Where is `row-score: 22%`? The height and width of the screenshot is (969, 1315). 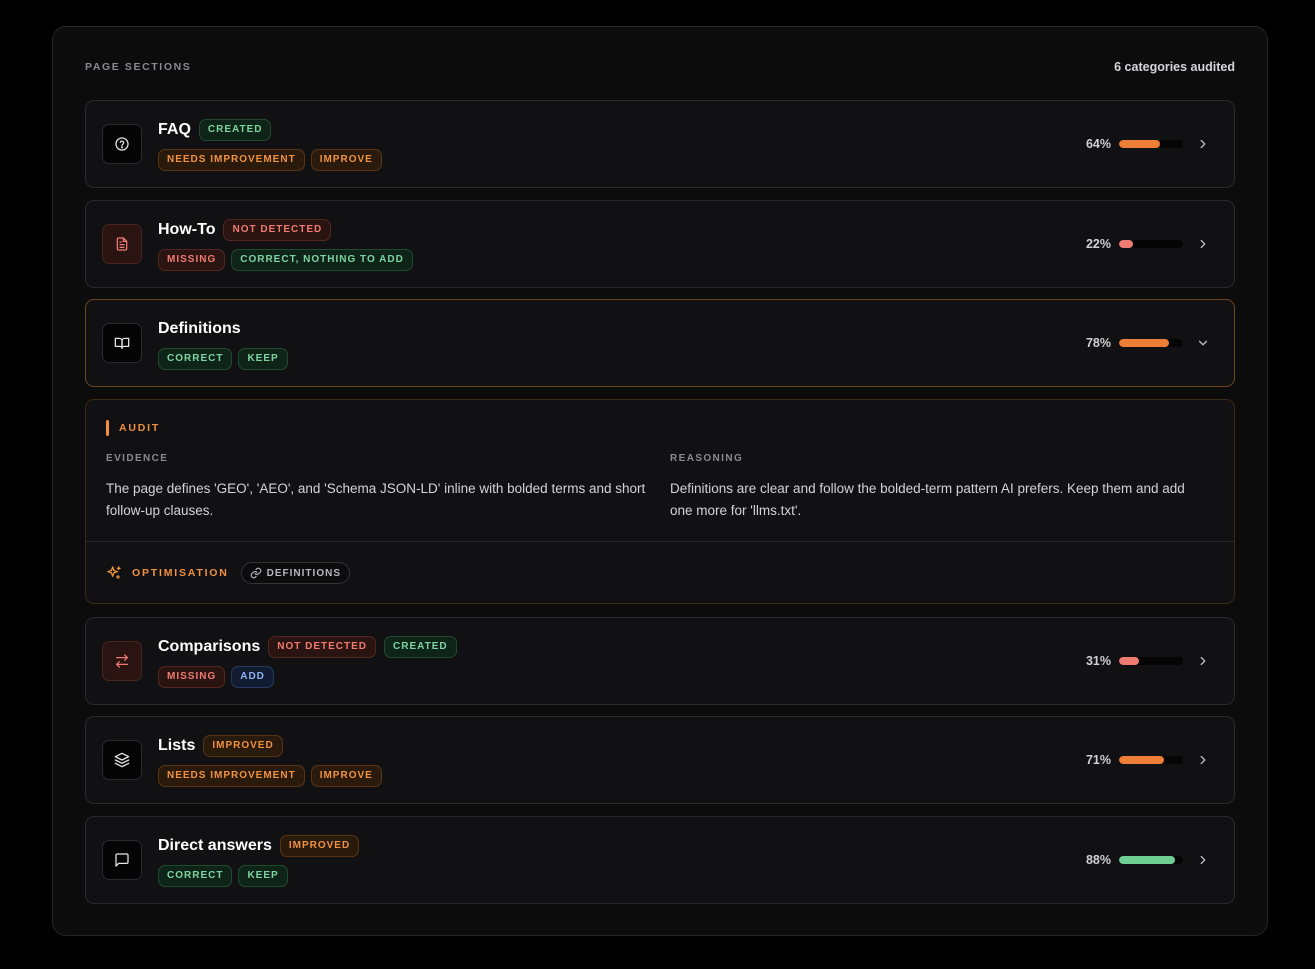 row-score: 22% is located at coordinates (1144, 244).